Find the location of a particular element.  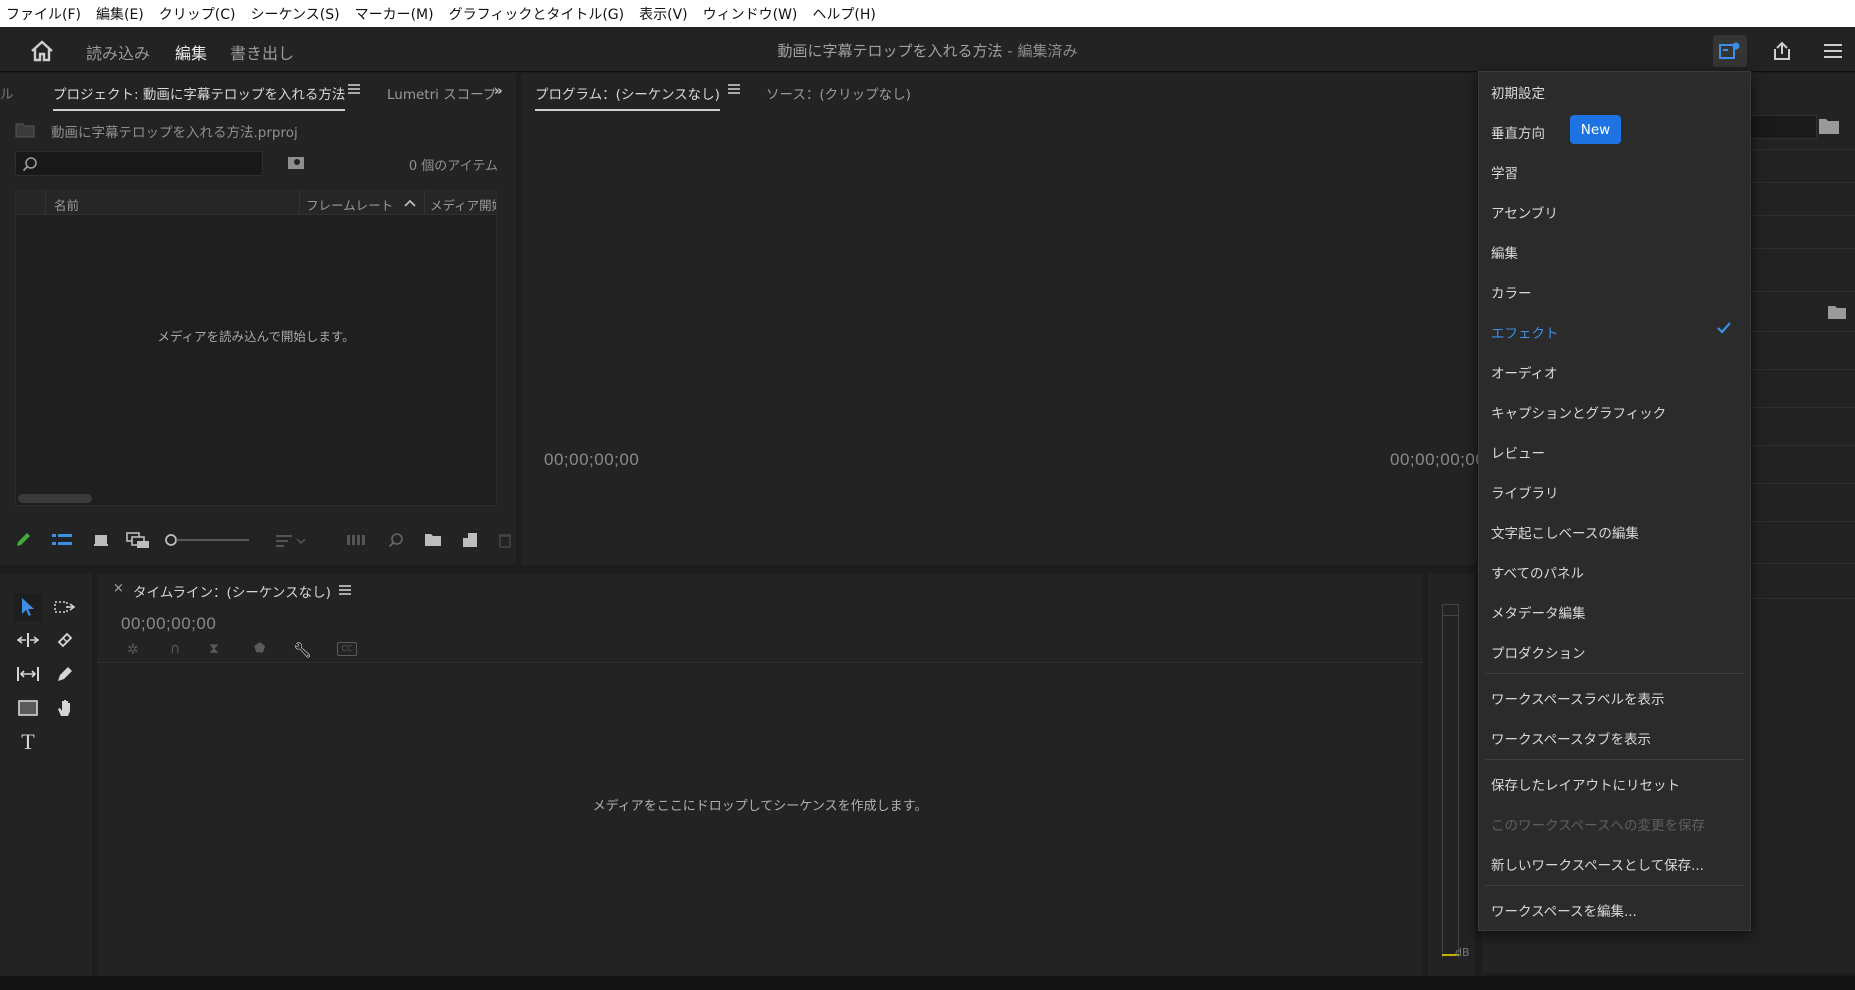

list-view-icon is located at coordinates (62, 540).